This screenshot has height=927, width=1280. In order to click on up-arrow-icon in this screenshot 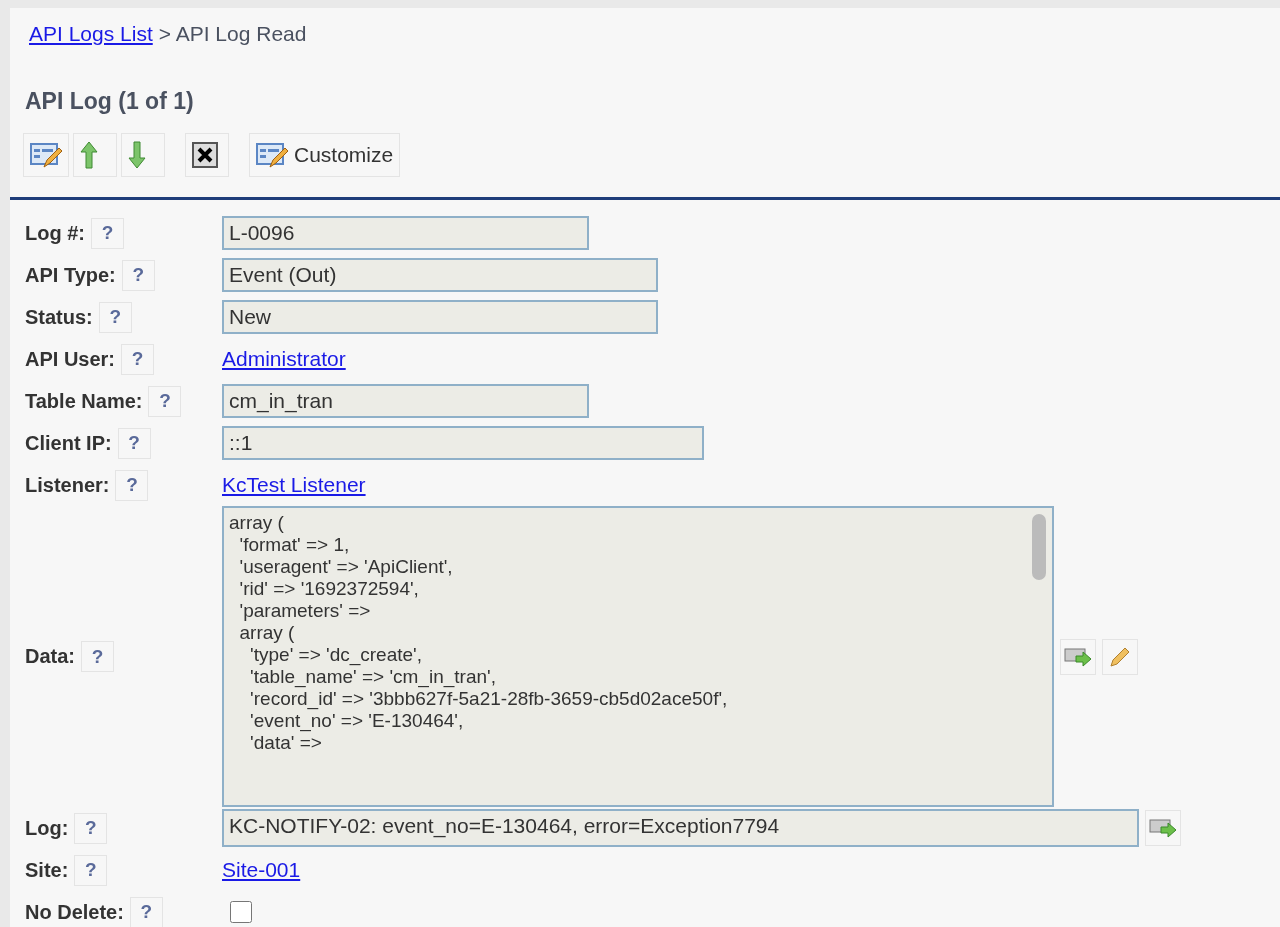, I will do `click(89, 155)`.